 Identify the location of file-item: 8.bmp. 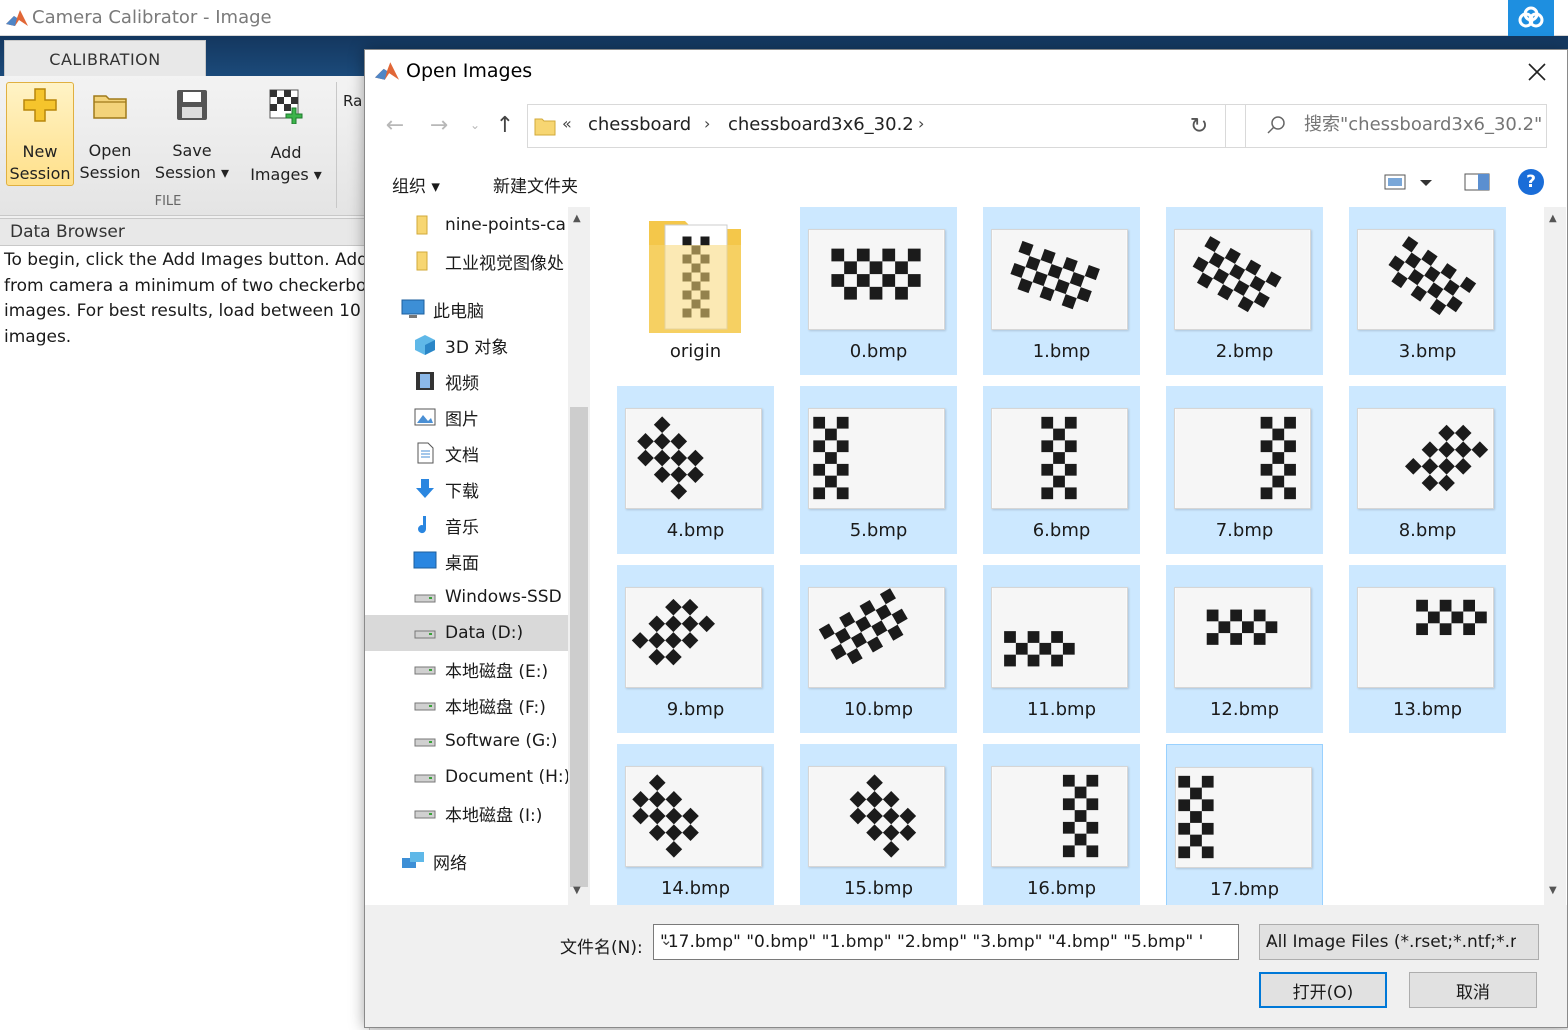
(1427, 470).